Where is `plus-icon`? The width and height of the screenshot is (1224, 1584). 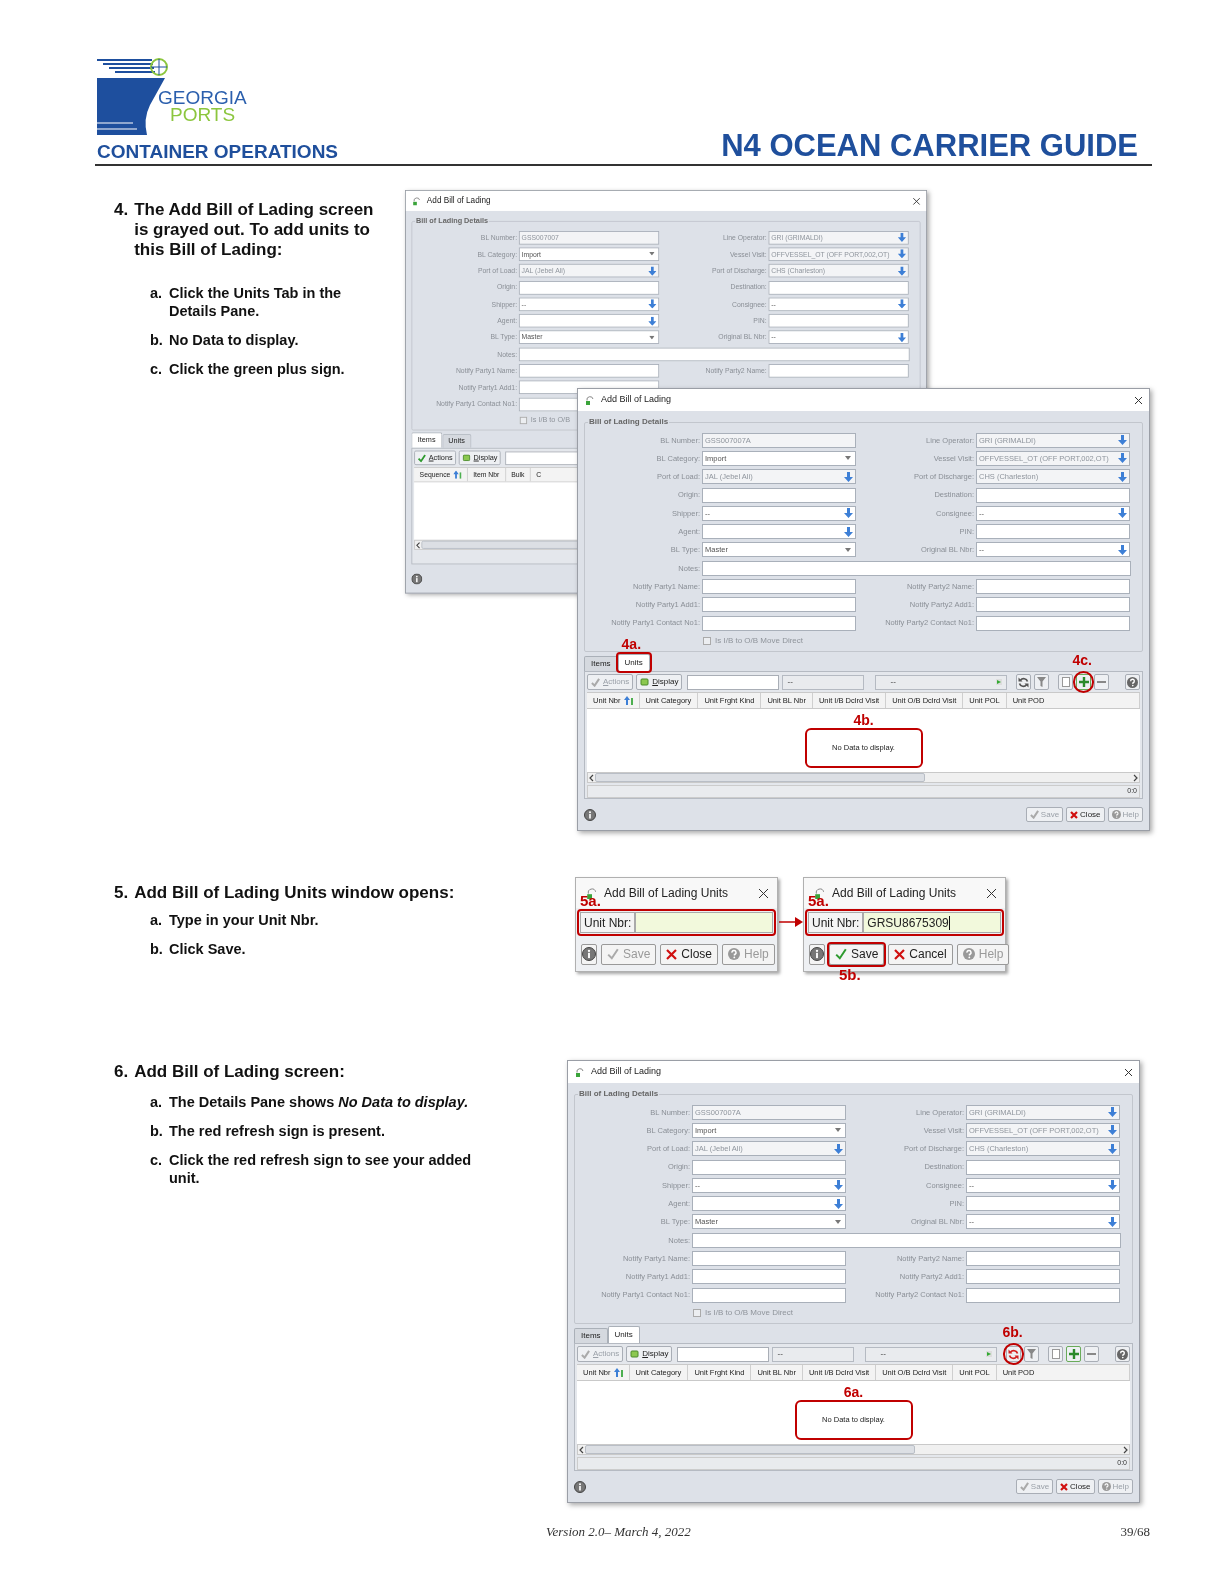
plus-icon is located at coordinates (1084, 682).